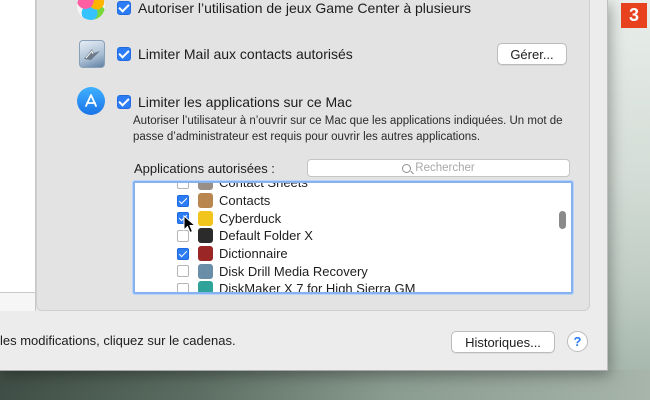  Describe the element at coordinates (293, 271) in the screenshot. I see `app-name: Disk Drill Media Recovery` at that location.